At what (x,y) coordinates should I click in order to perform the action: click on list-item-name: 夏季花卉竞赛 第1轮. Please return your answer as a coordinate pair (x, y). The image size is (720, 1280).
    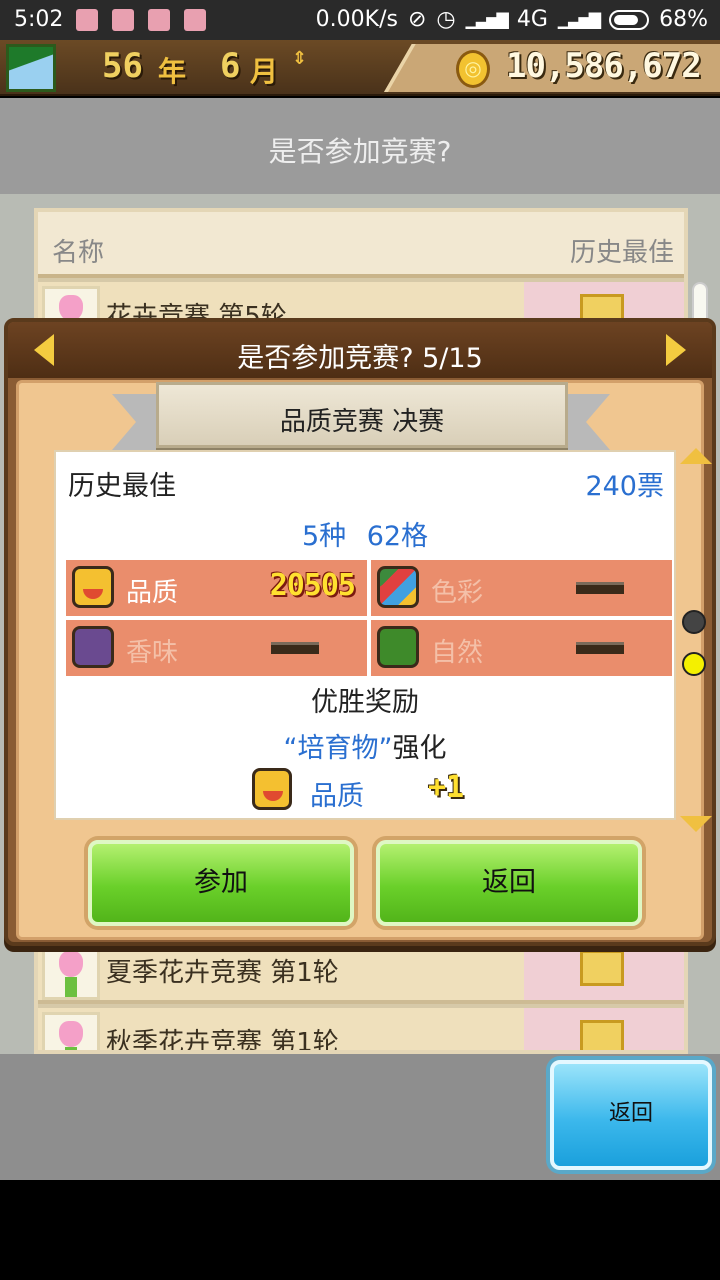
    Looking at the image, I should click on (222, 973).